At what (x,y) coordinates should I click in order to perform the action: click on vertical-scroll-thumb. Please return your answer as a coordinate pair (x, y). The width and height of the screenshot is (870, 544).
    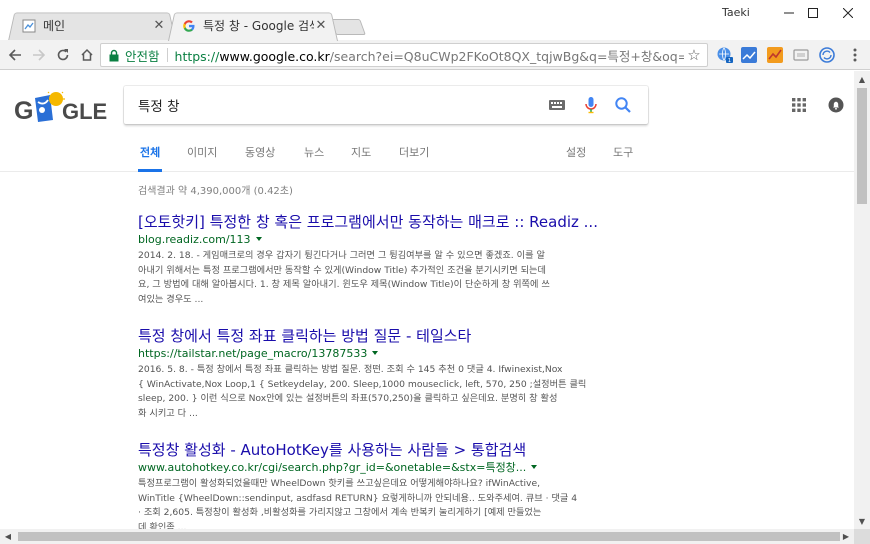
    Looking at the image, I should click on (862, 146).